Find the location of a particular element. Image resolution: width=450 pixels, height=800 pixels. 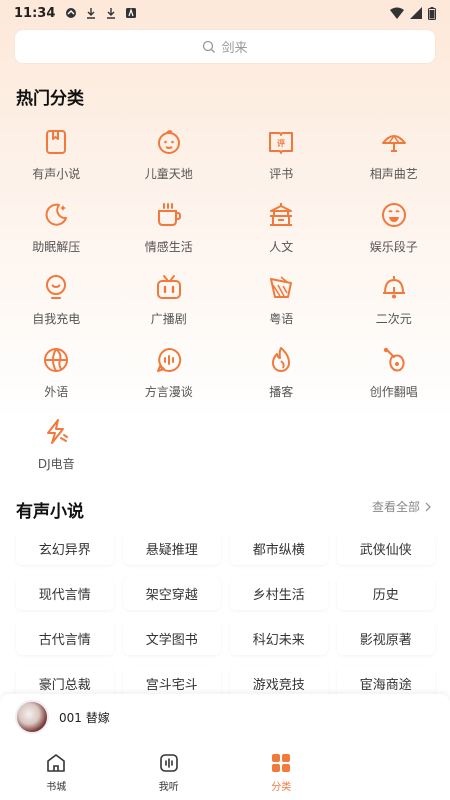

guitar-icon is located at coordinates (394, 359).